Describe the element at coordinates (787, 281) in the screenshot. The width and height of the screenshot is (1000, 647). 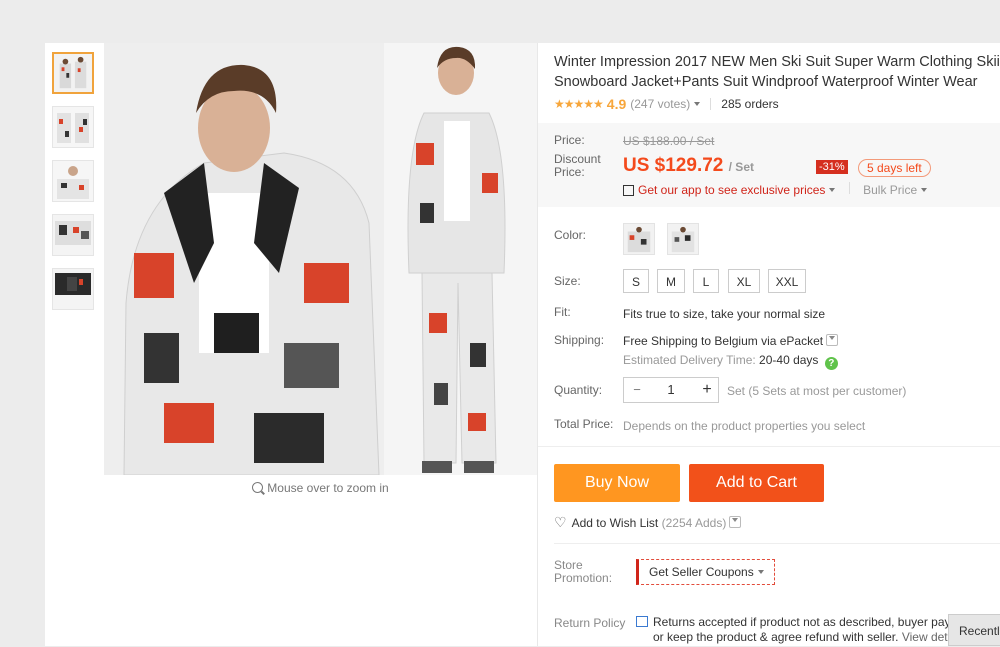
I see `size-option-xxl: XXL` at that location.